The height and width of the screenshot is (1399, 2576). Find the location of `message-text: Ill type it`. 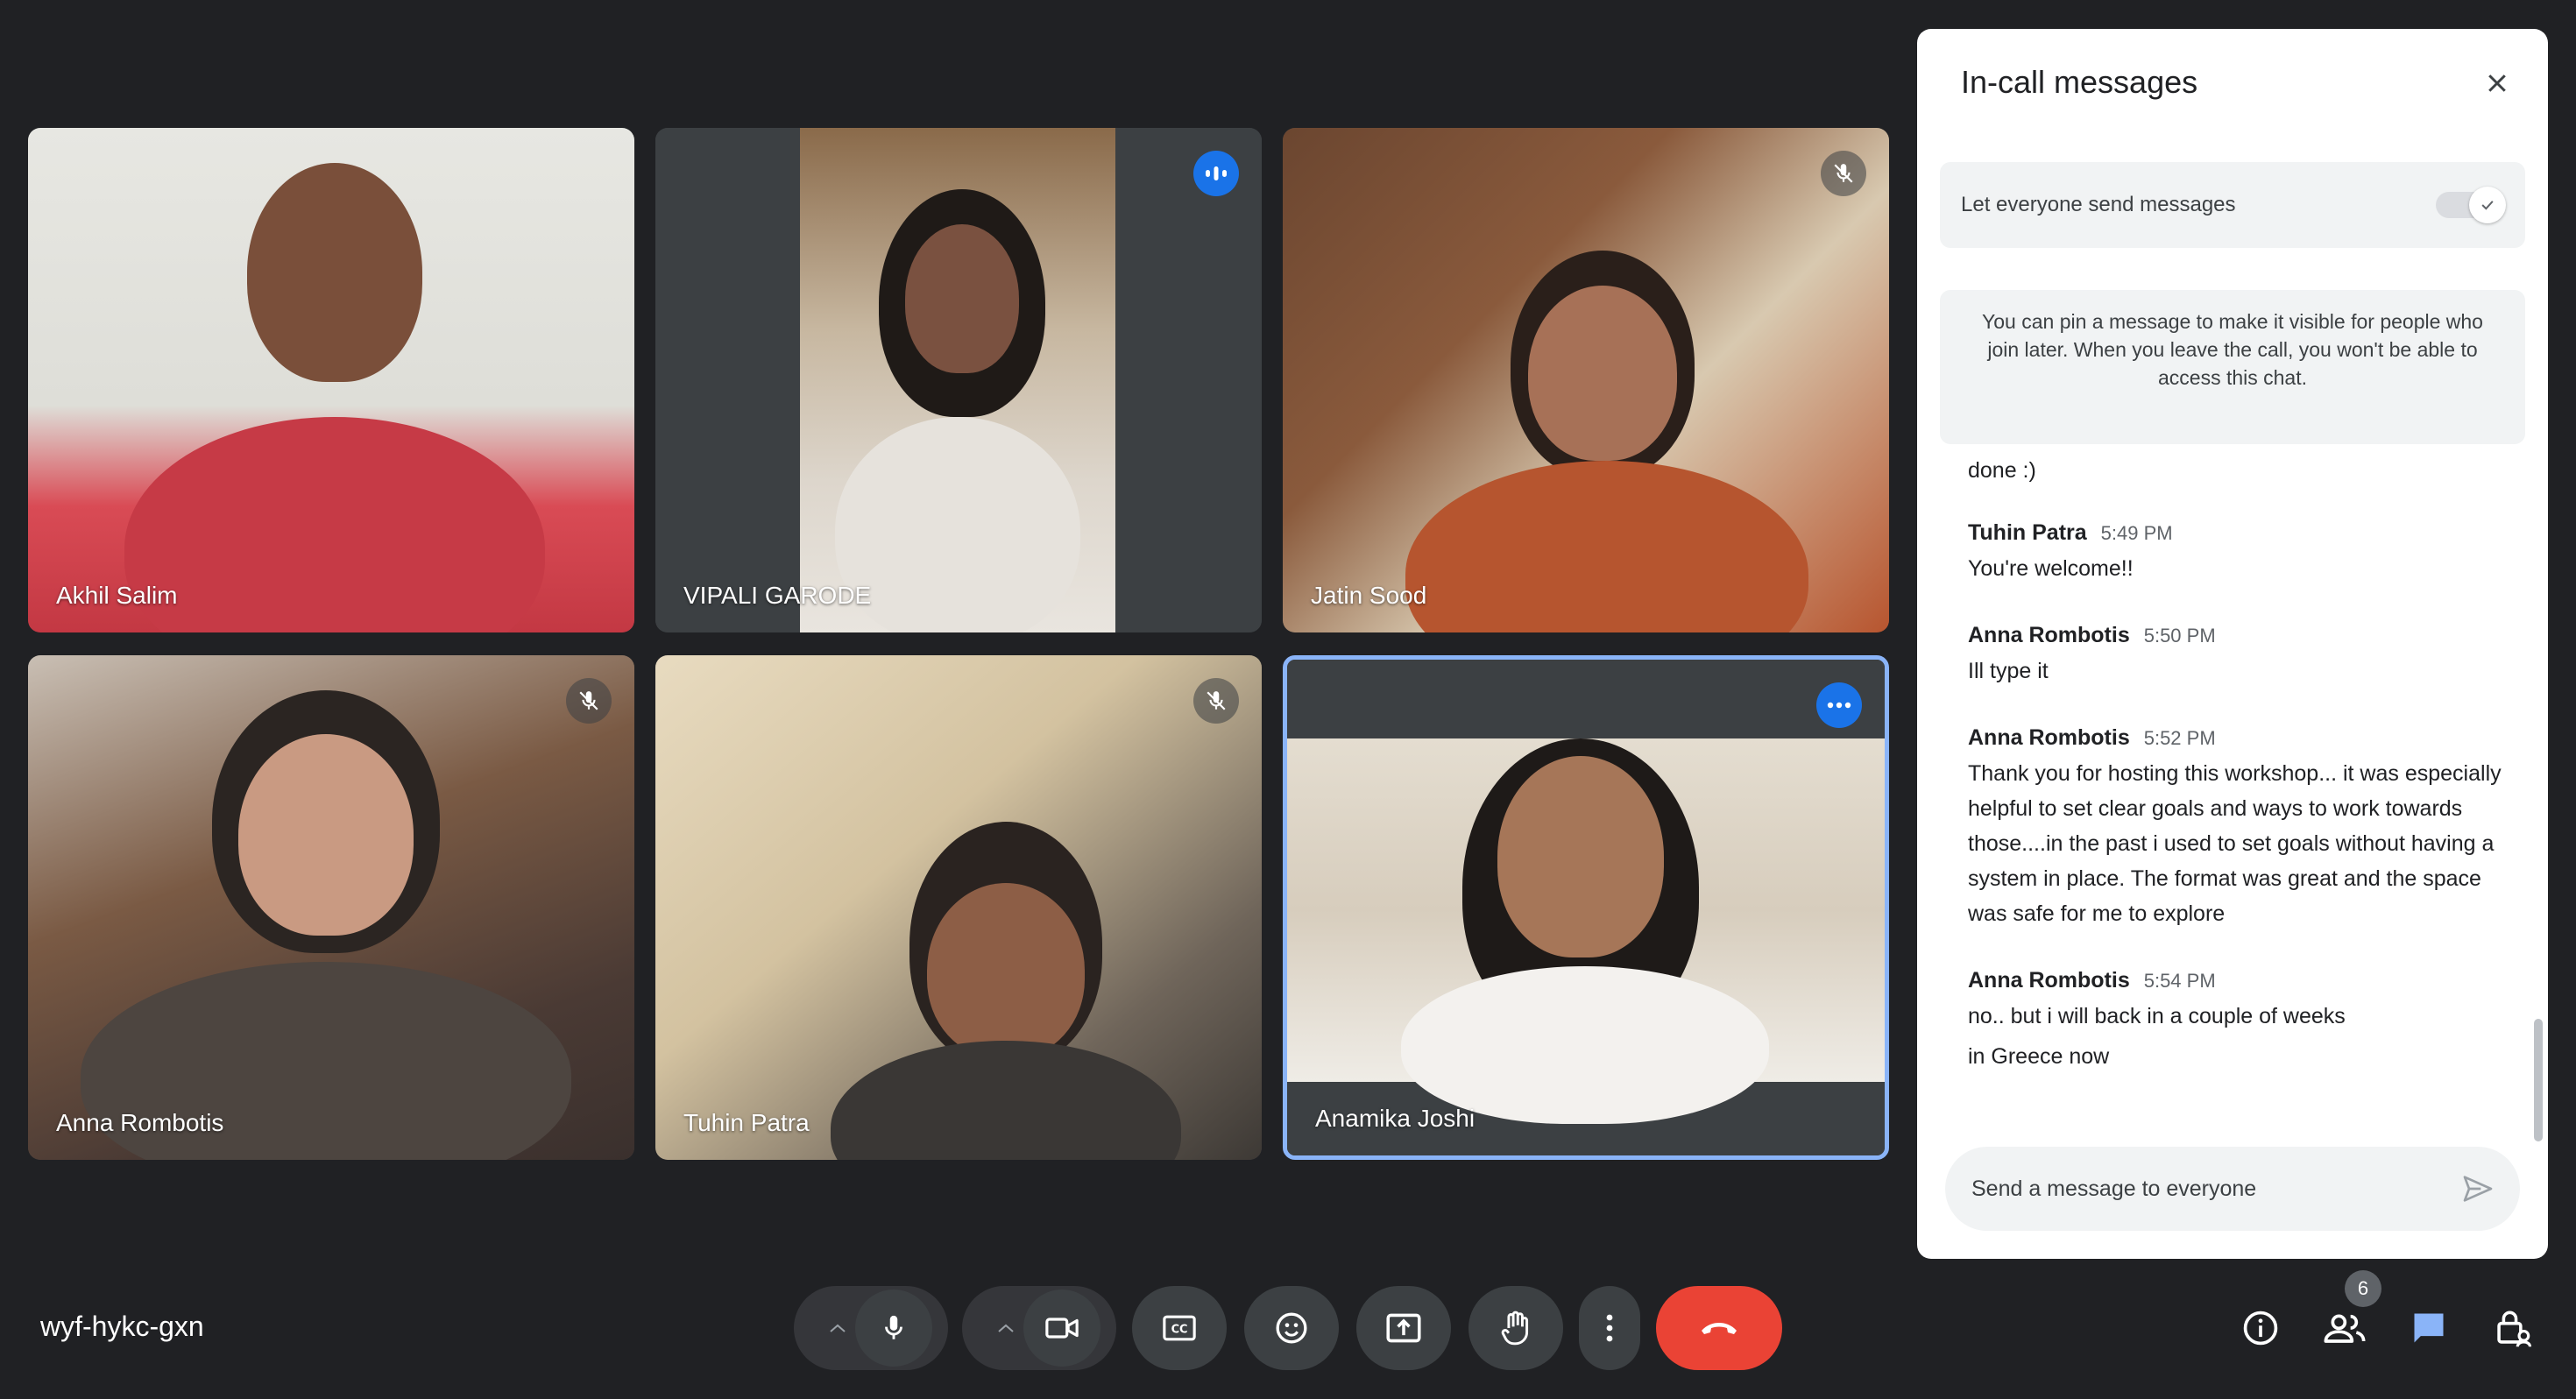

message-text: Ill type it is located at coordinates (2008, 671).